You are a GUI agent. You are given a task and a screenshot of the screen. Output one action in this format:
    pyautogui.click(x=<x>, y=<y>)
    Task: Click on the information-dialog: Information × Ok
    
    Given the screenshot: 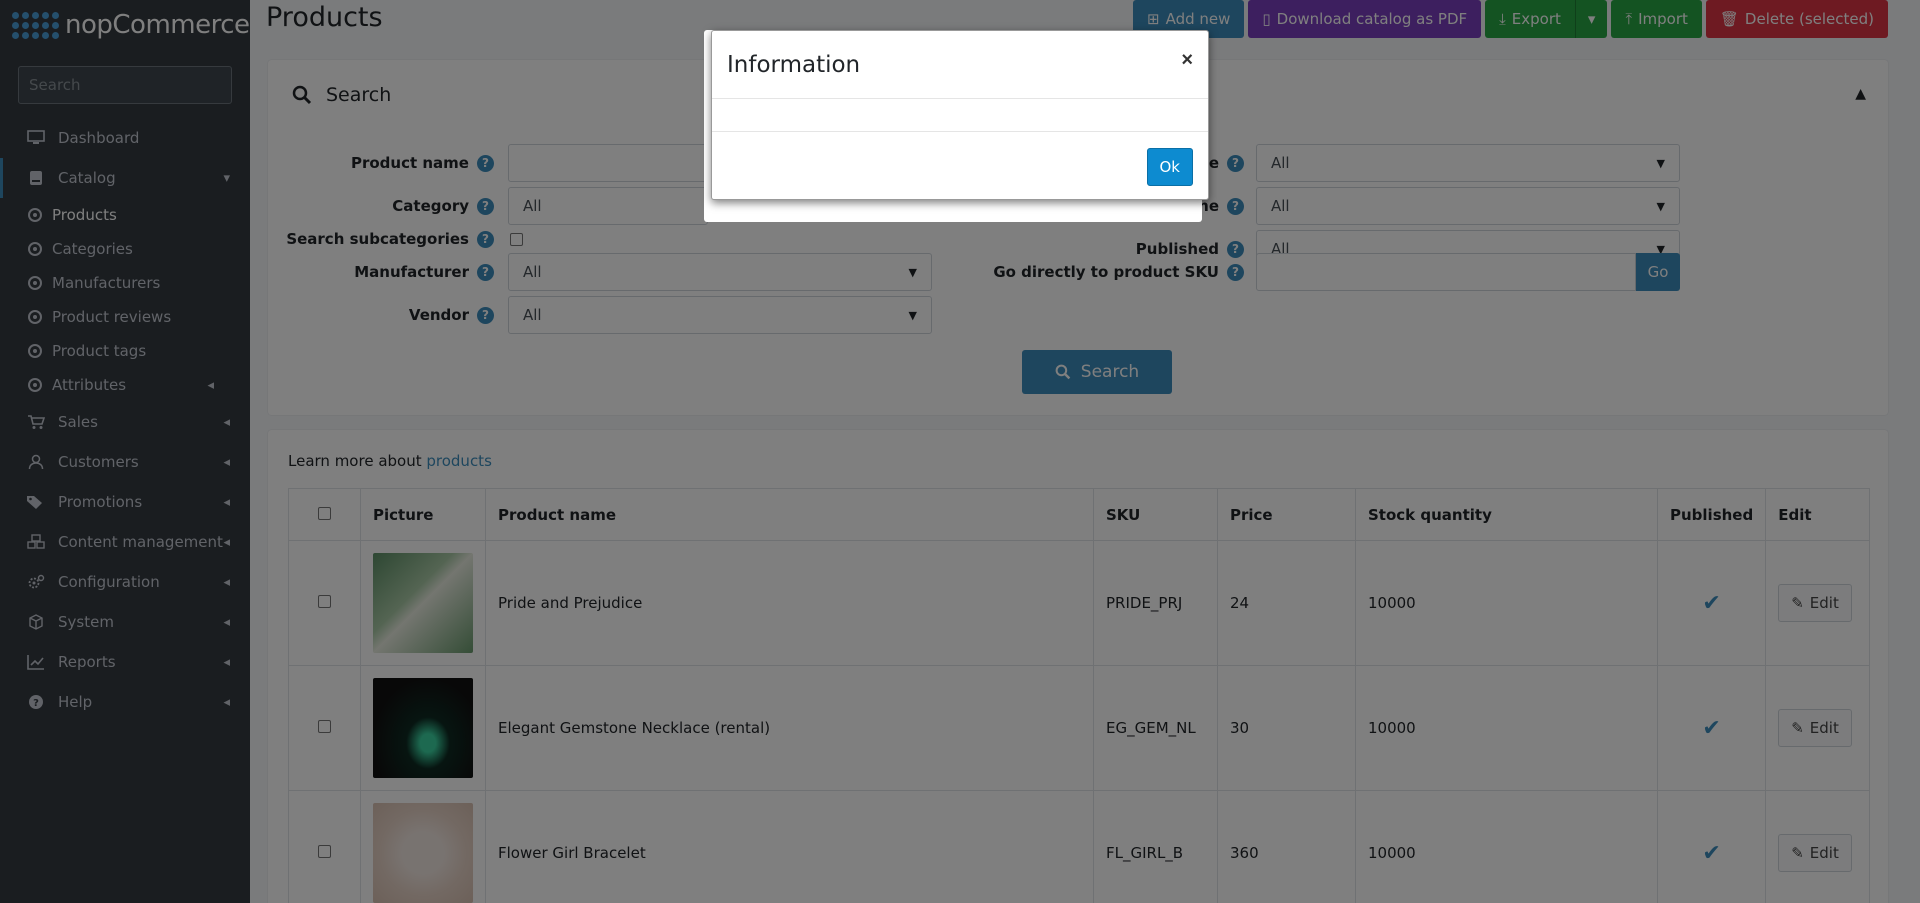 What is the action you would take?
    pyautogui.click(x=960, y=115)
    